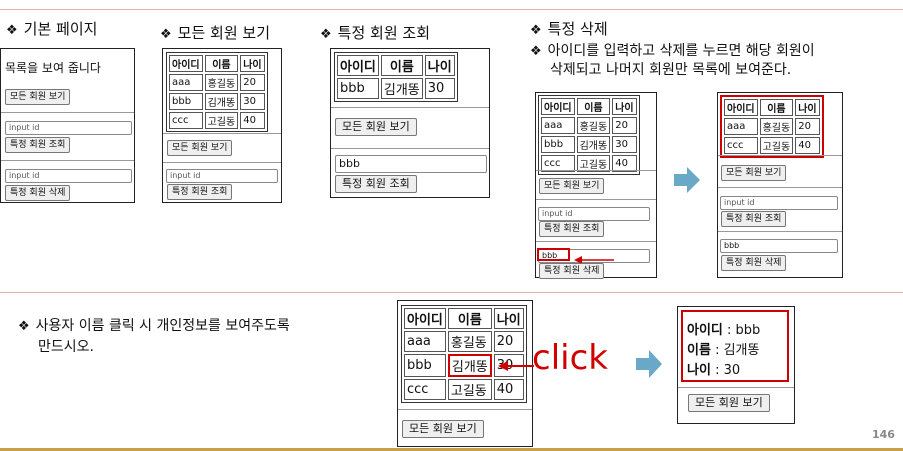  Describe the element at coordinates (744, 330) in the screenshot. I see `info-id-value: : bbb` at that location.